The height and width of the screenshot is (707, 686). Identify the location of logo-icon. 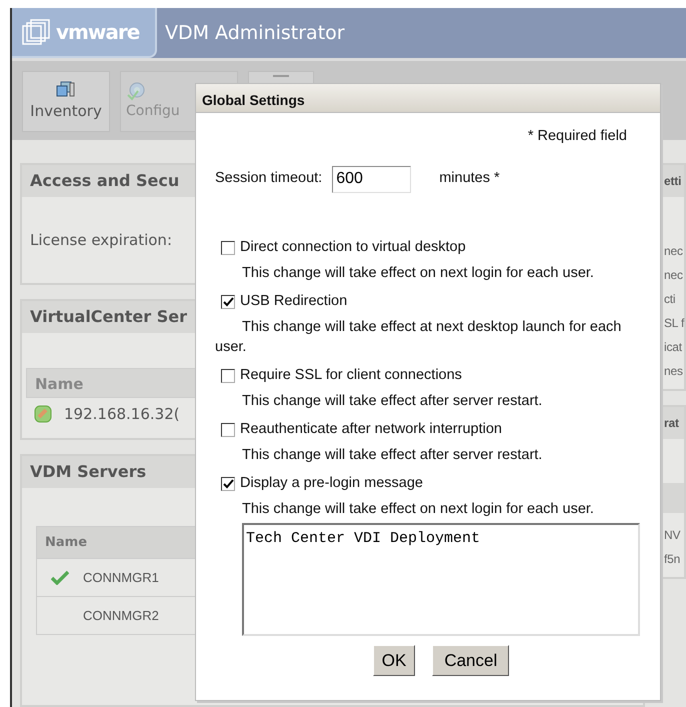
(36, 32).